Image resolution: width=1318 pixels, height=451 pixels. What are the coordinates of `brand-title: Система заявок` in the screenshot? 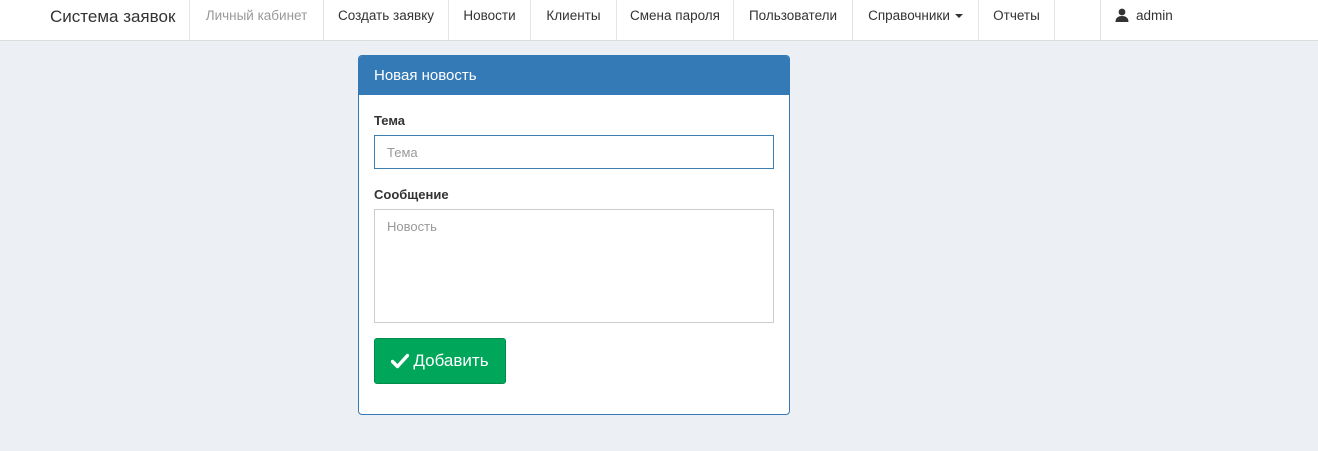 It's located at (112, 16).